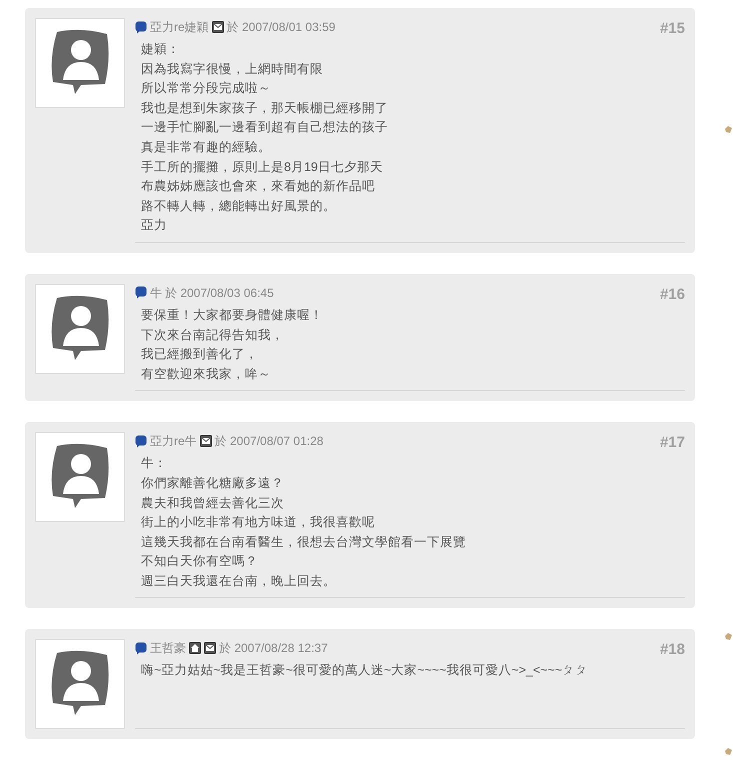 The width and height of the screenshot is (733, 782). What do you see at coordinates (206, 89) in the screenshot?
I see `comment-text-line: 所以常常分段完成啦～` at bounding box center [206, 89].